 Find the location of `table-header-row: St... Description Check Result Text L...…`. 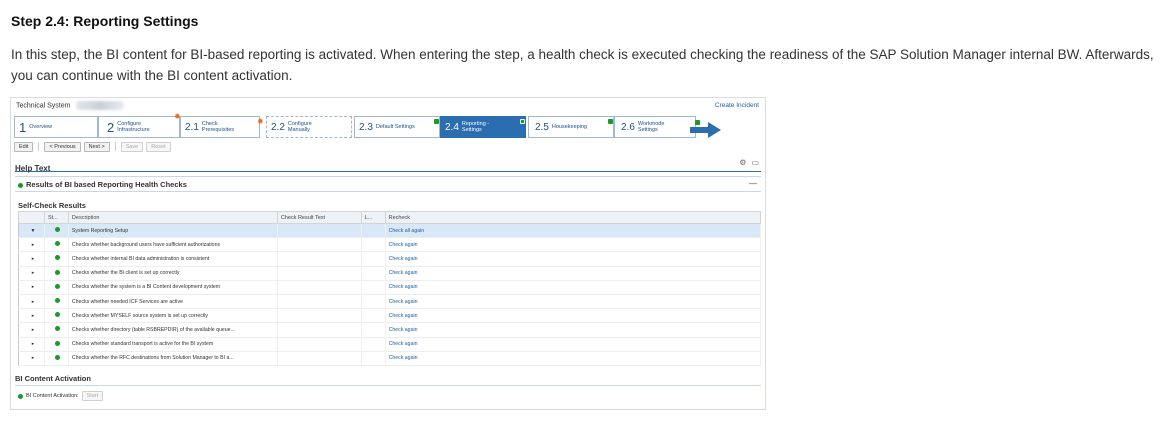

table-header-row: St... Description Check Result Text L...… is located at coordinates (390, 217).